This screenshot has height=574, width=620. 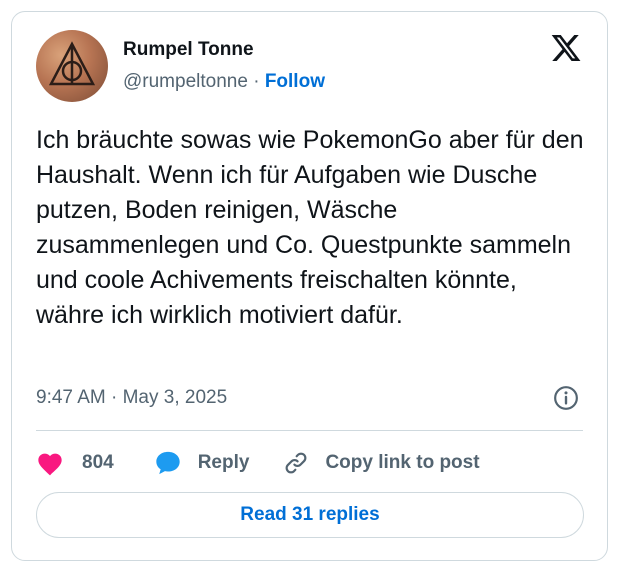 What do you see at coordinates (131, 398) in the screenshot?
I see `tweet-timestamp: 9:47 AM · May 3, 2025` at bounding box center [131, 398].